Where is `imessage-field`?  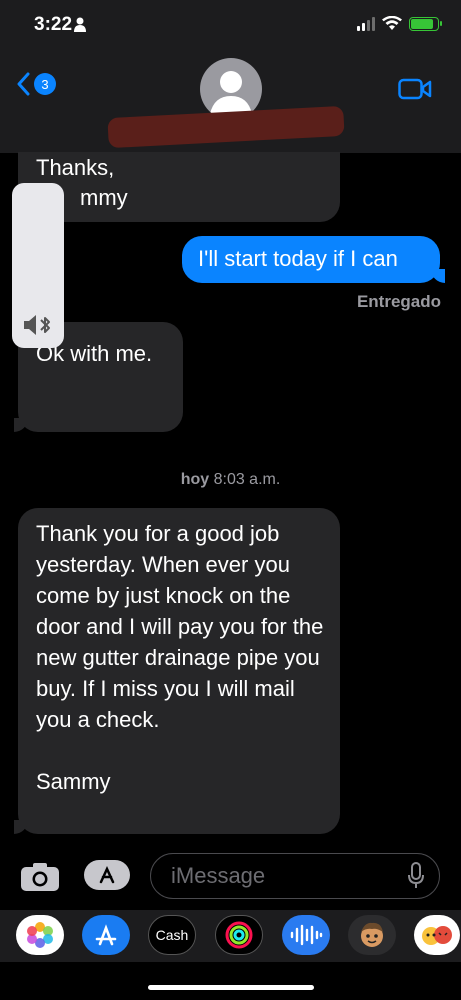 imessage-field is located at coordinates (295, 876).